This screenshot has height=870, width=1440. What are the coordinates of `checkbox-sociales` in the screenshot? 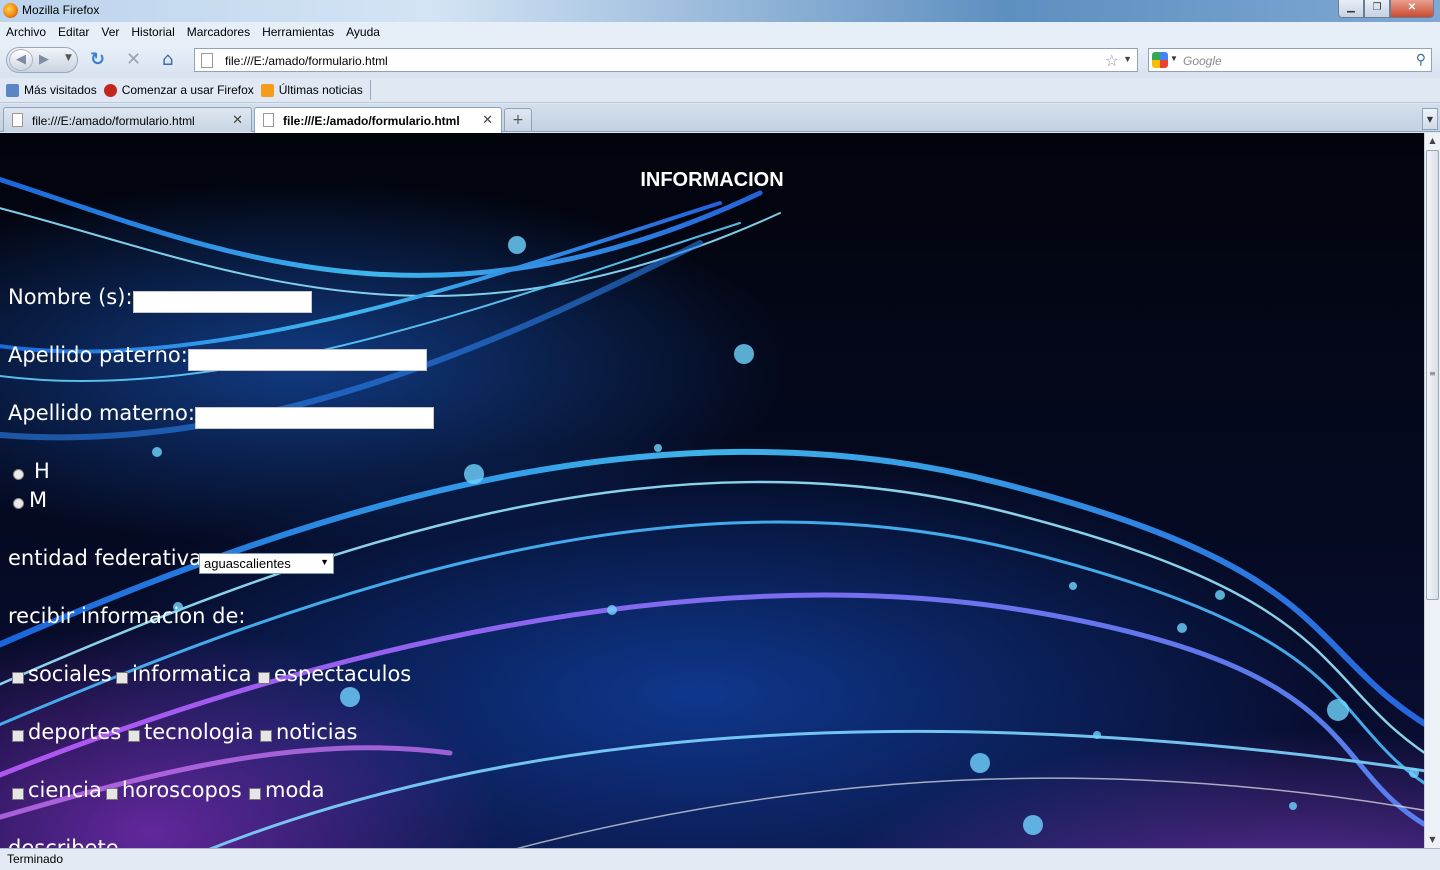 It's located at (18, 678).